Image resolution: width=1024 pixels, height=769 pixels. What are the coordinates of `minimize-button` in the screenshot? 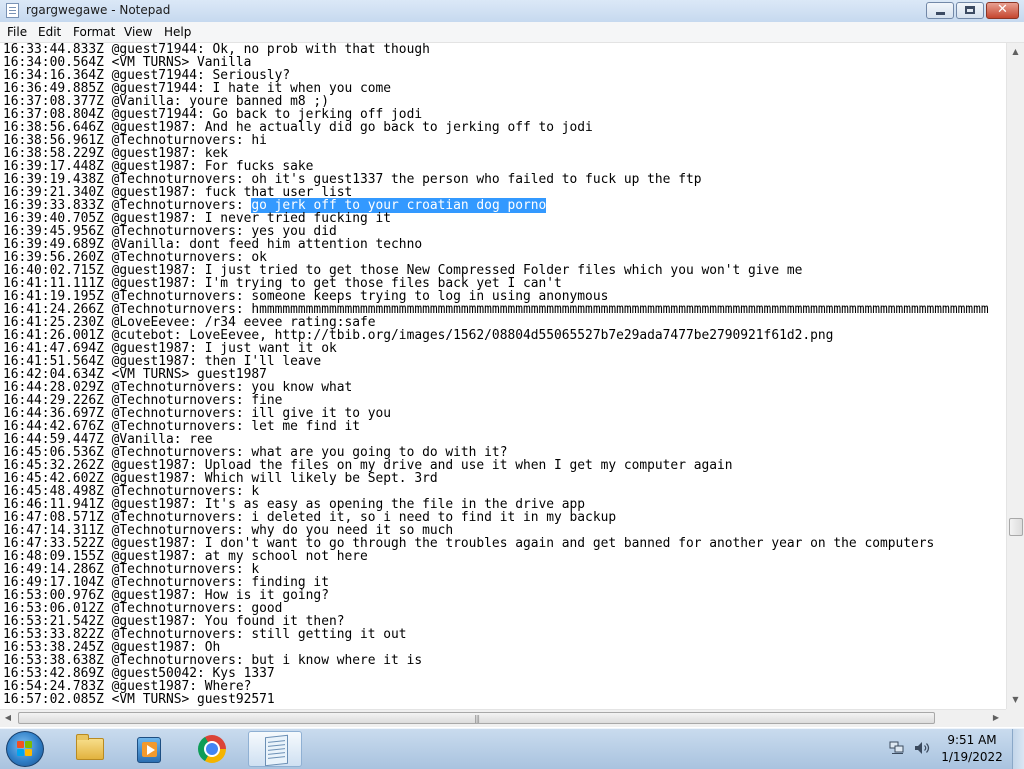 It's located at (940, 10).